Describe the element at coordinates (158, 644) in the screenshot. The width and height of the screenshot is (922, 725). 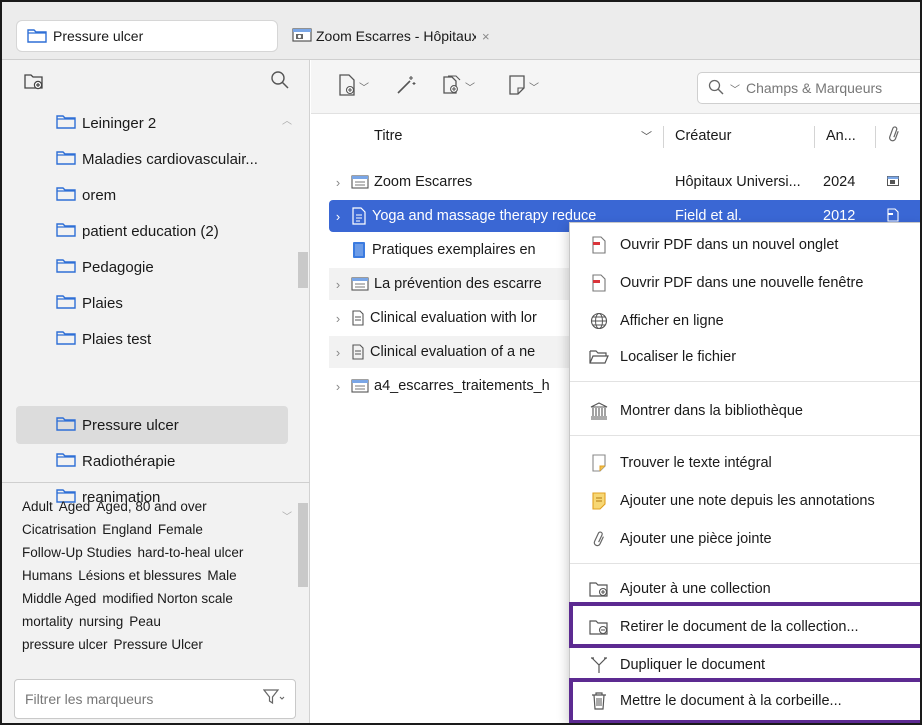
I see `tag: Pressure Ulcer` at that location.